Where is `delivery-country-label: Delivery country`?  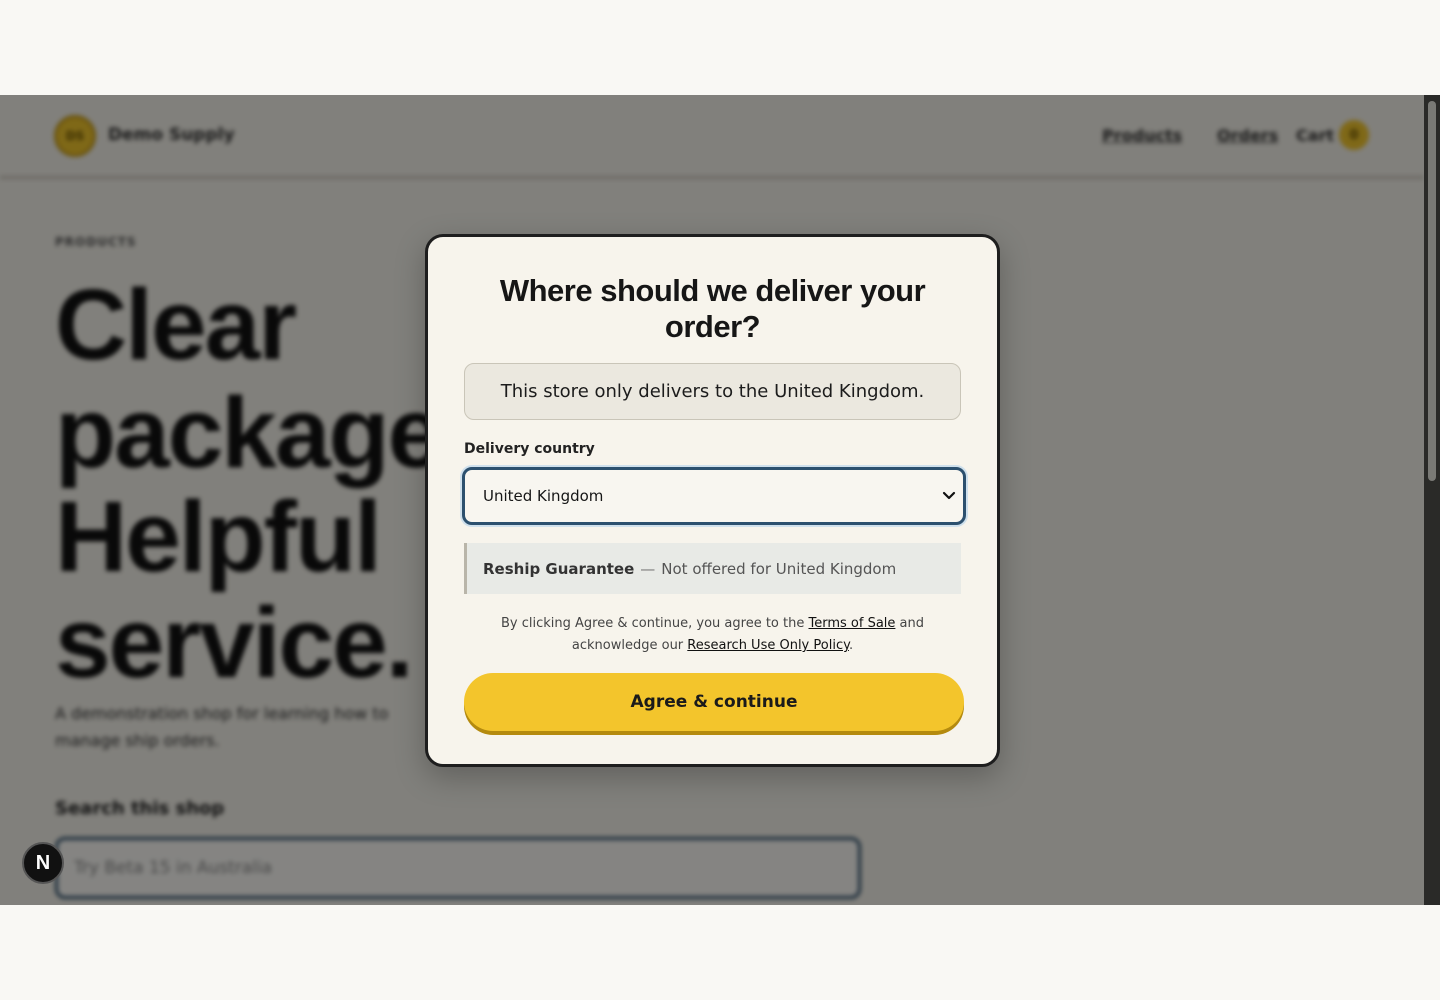 delivery-country-label: Delivery country is located at coordinates (529, 449).